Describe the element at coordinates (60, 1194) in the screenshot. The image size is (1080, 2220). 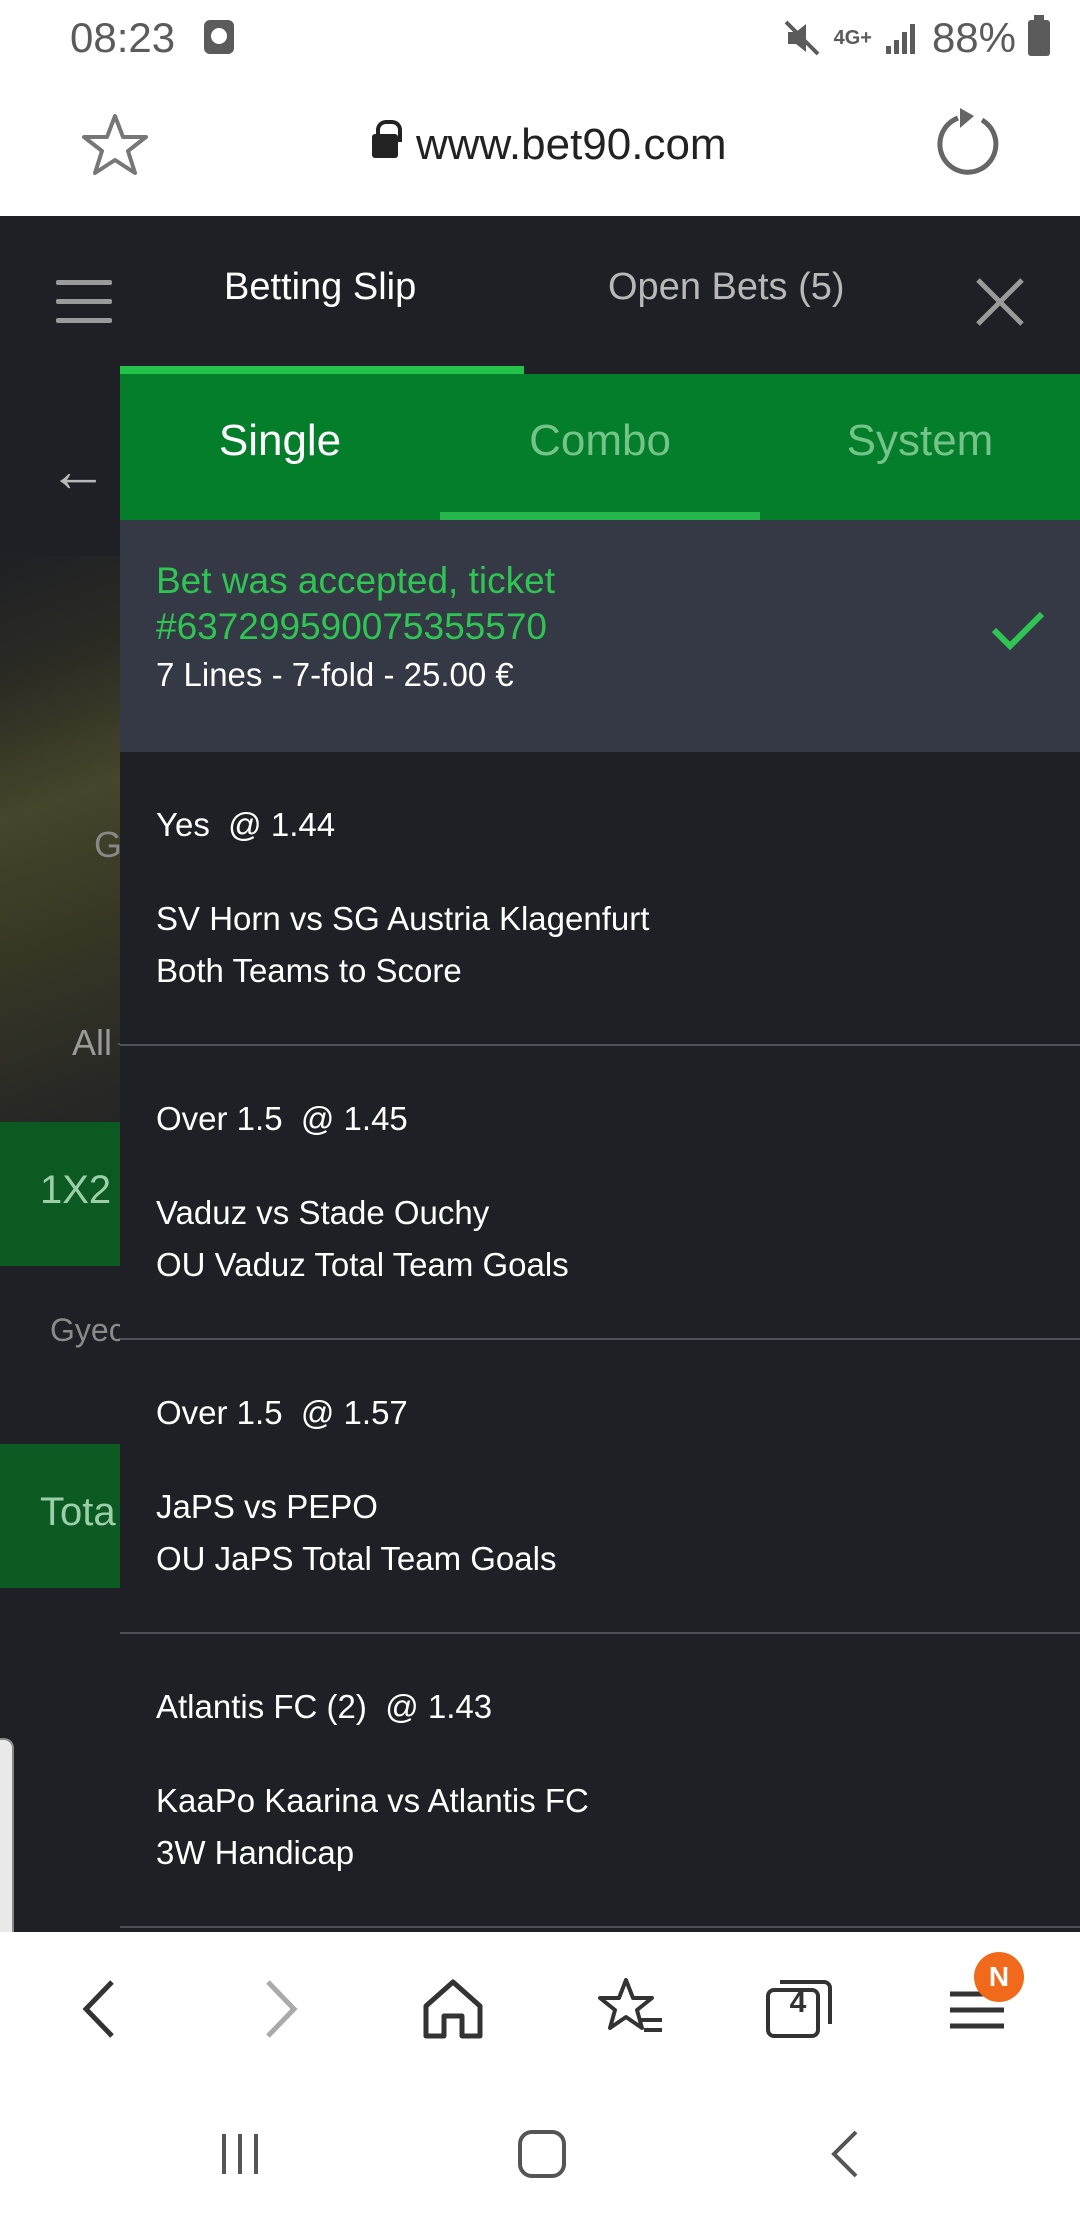
I see `market-1x2: 1X2` at that location.